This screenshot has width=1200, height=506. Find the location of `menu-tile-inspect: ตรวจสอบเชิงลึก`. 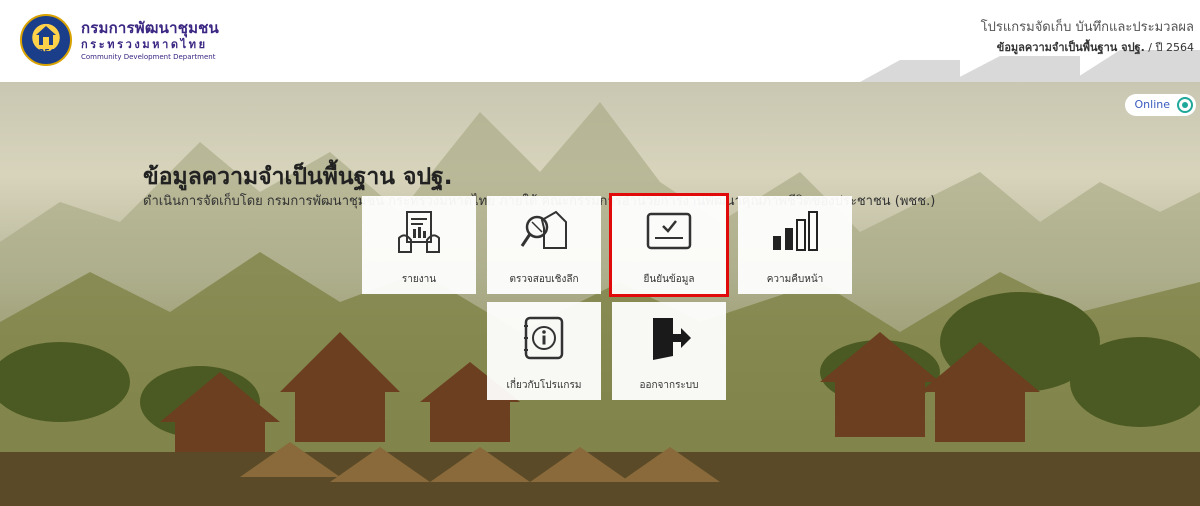

menu-tile-inspect: ตรวจสอบเชิงลึก is located at coordinates (544, 245).